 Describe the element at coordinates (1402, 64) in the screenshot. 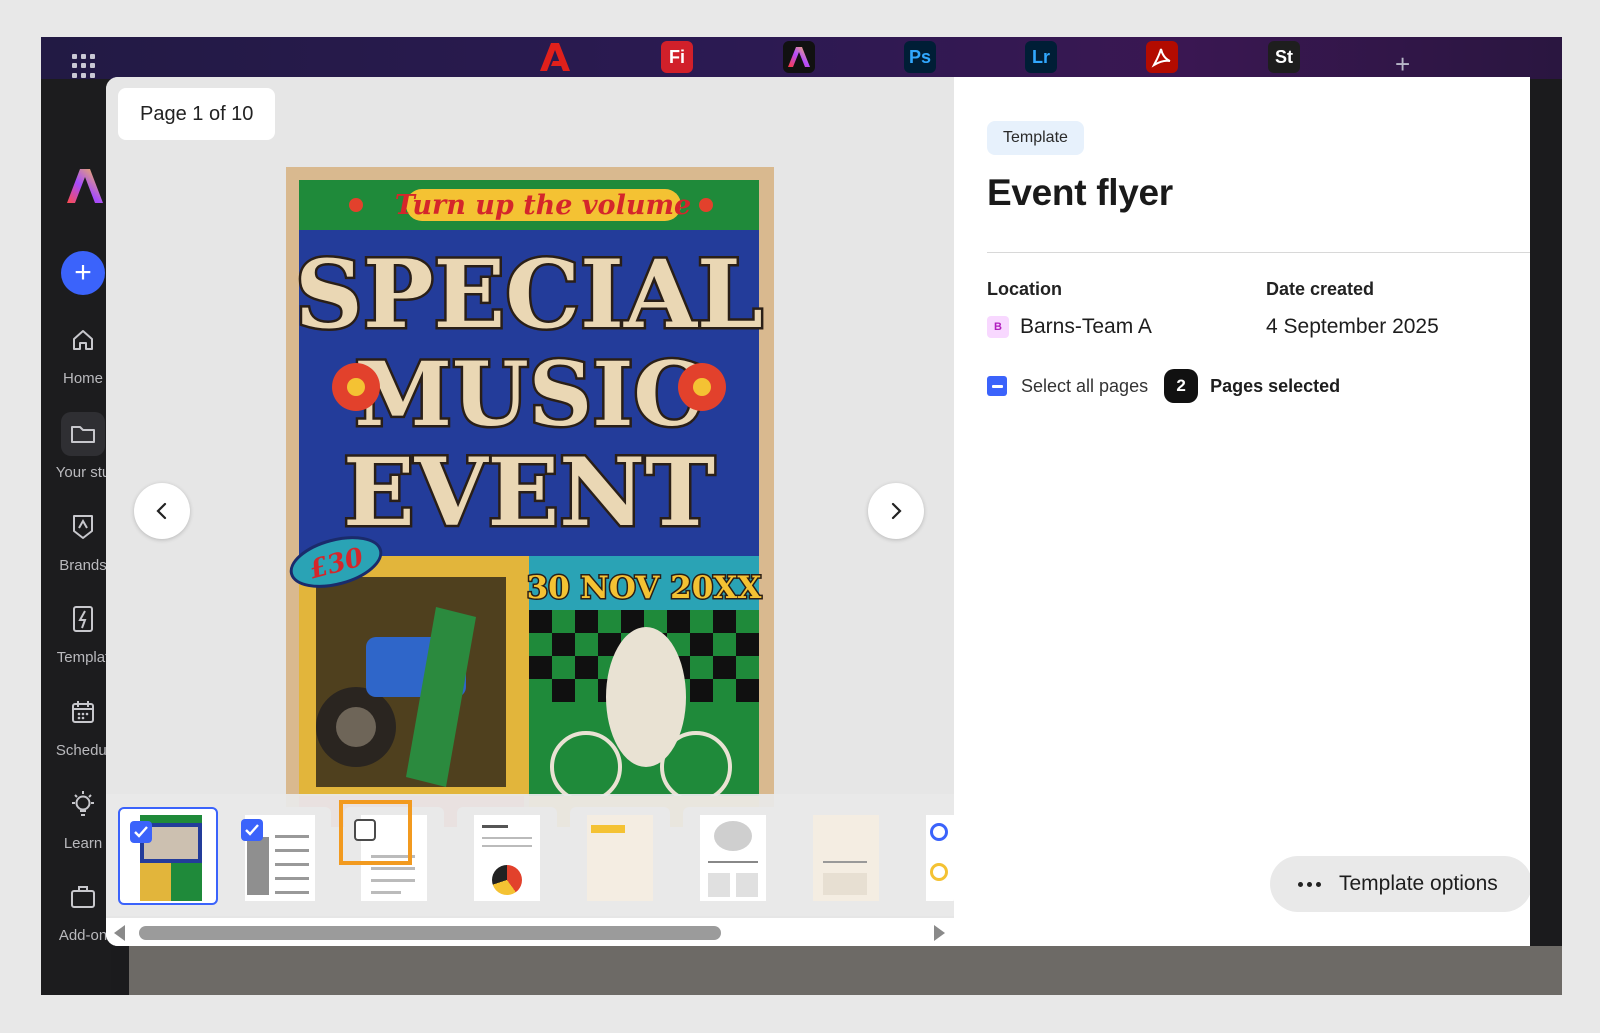

I see `new-tab-button: +` at that location.